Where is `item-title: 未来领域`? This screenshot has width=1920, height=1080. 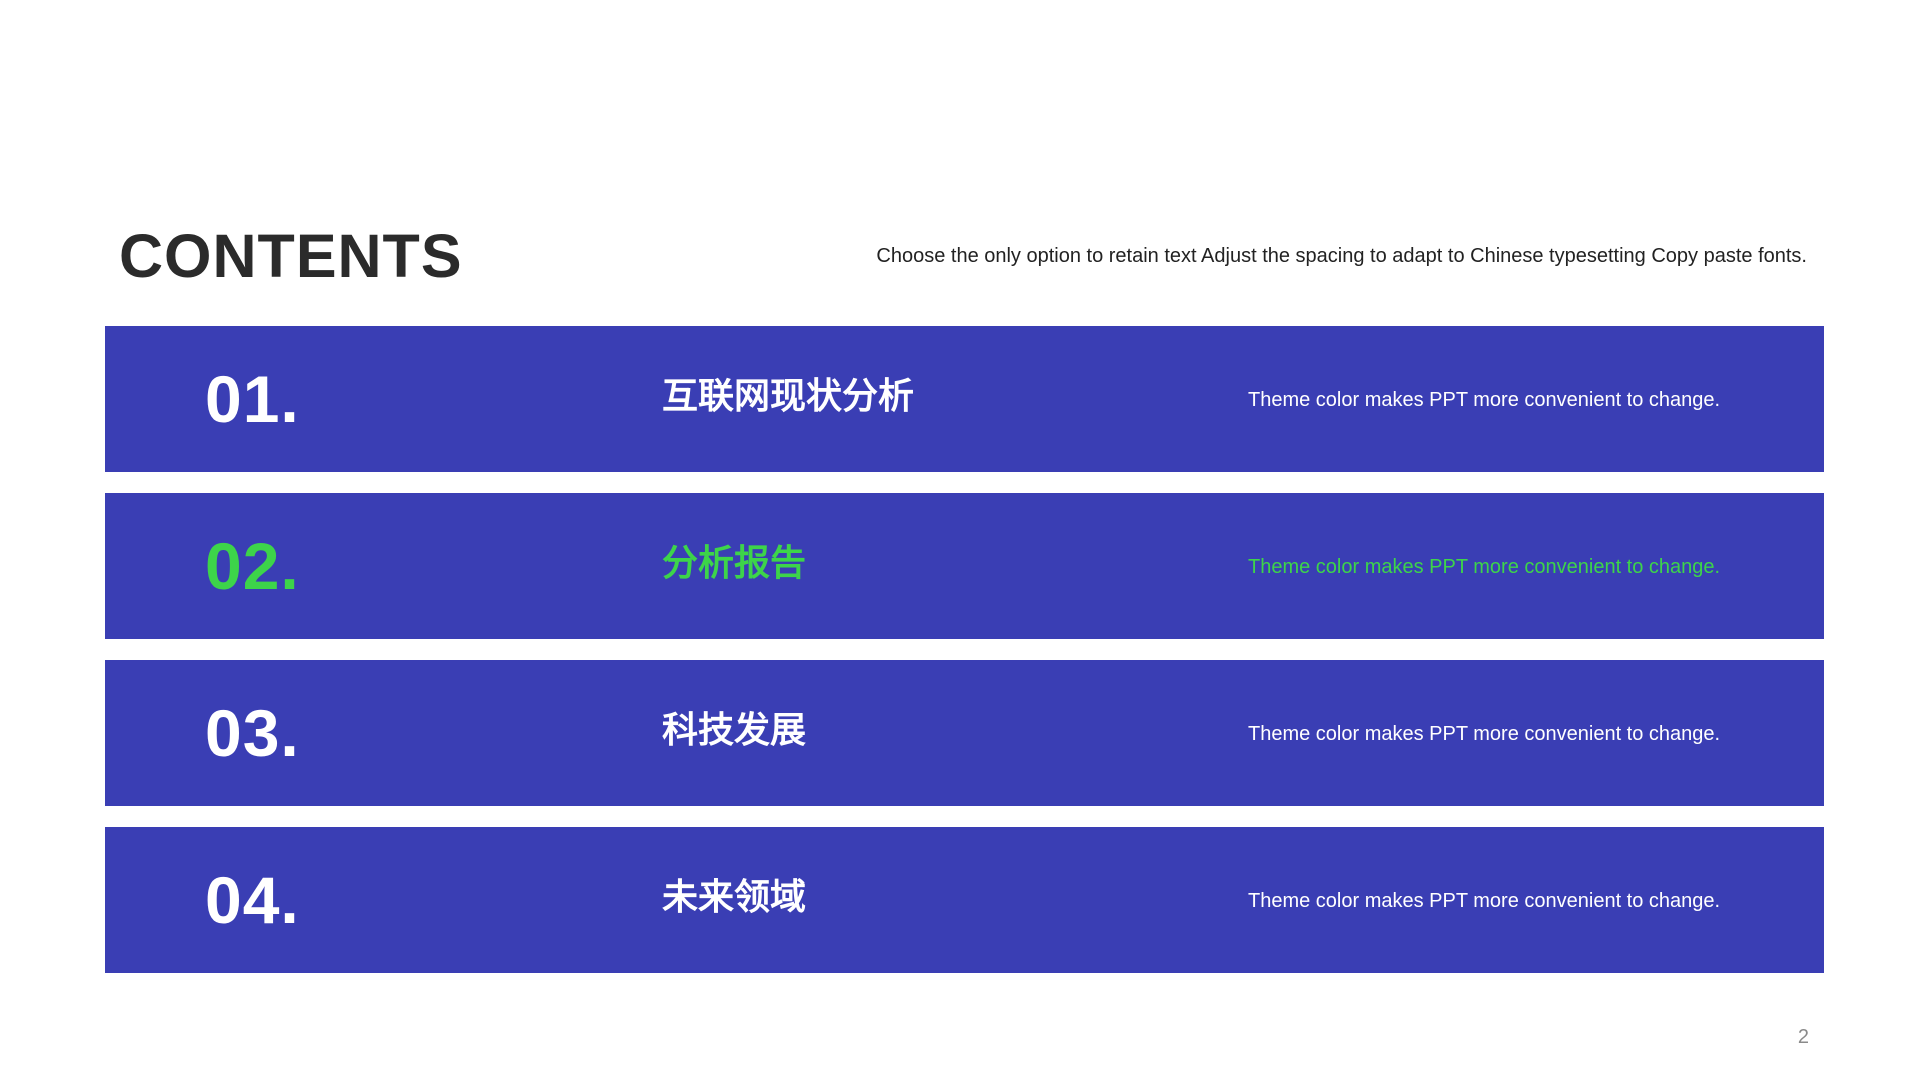
item-title: 未来领域 is located at coordinates (734, 897).